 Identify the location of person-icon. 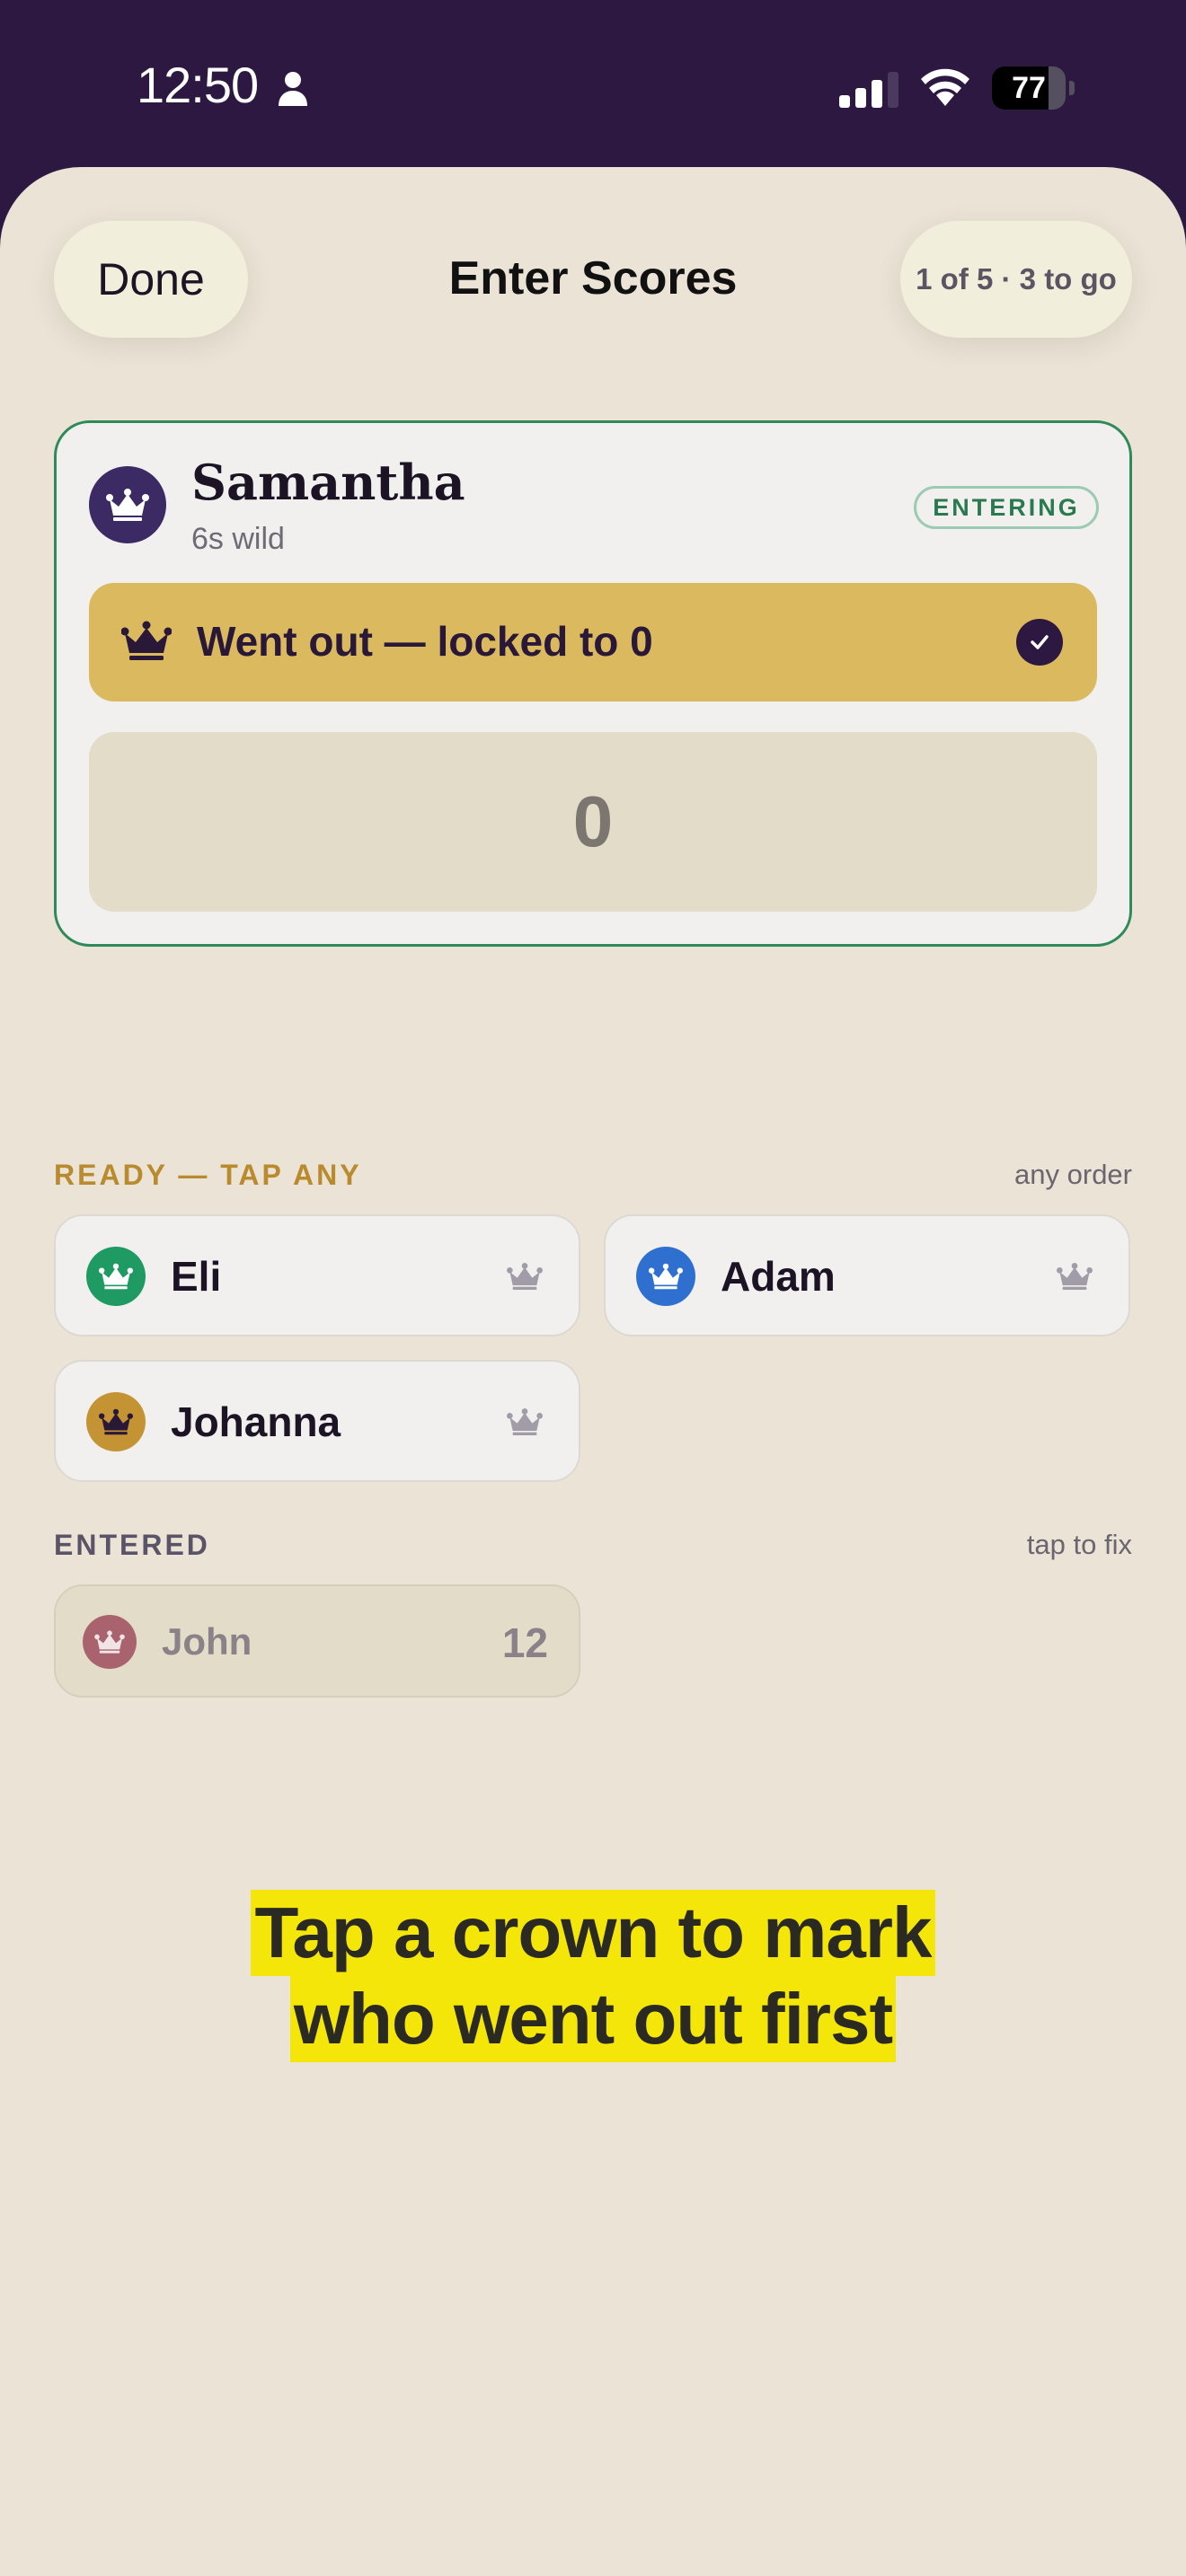
(293, 89).